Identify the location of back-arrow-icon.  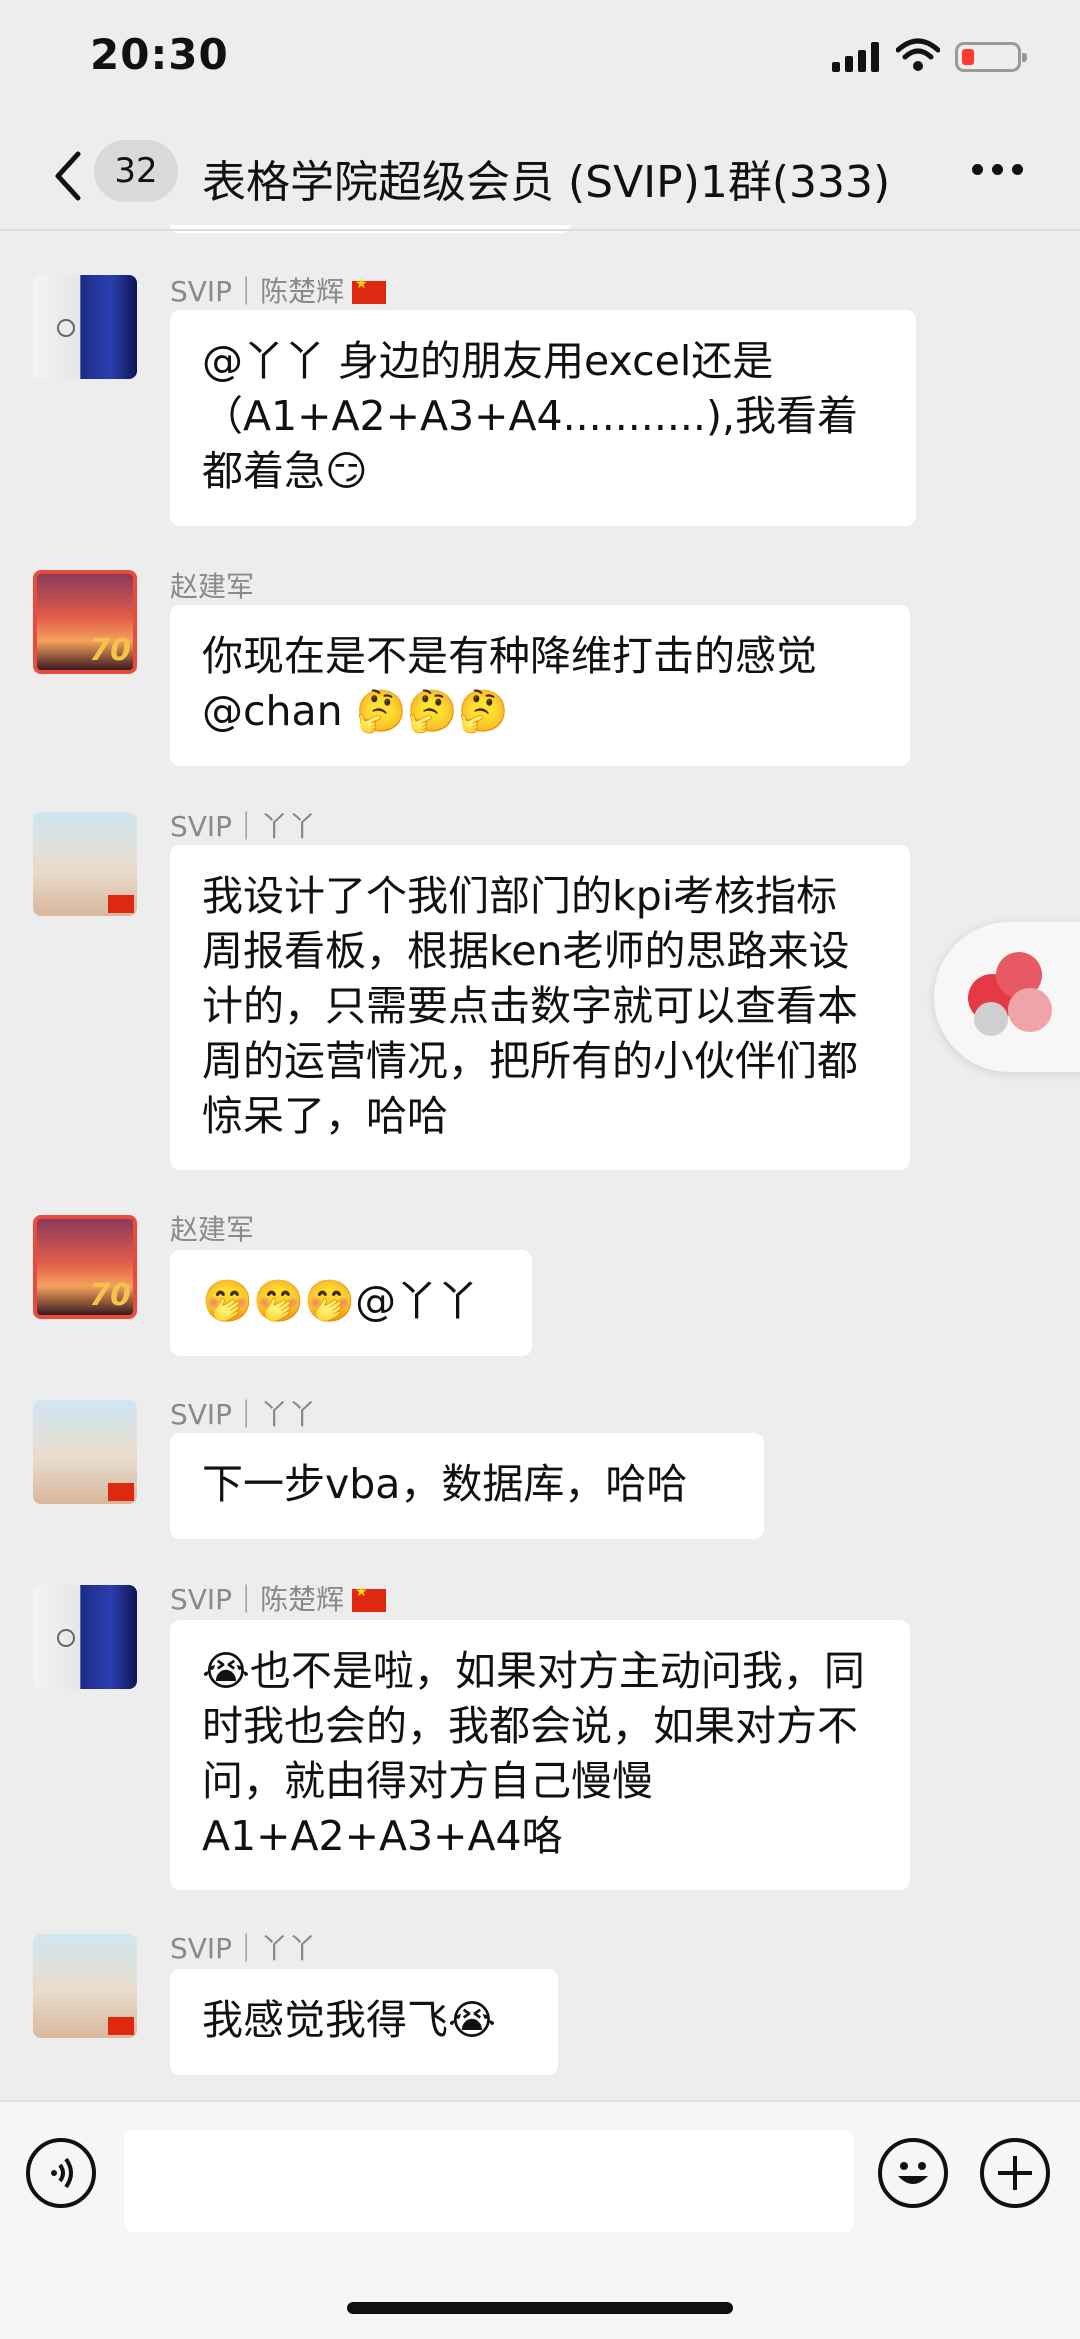
(68, 176).